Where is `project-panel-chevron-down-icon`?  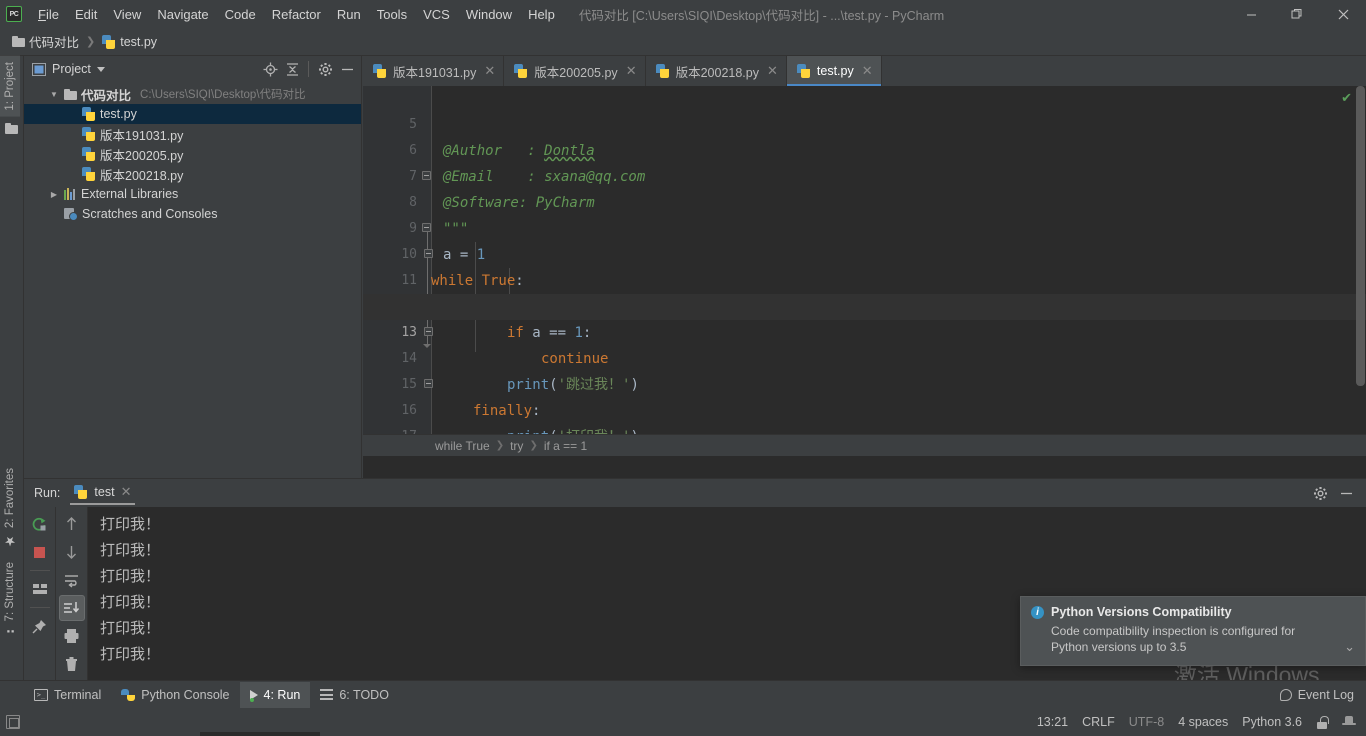
project-panel-chevron-down-icon is located at coordinates (100, 69).